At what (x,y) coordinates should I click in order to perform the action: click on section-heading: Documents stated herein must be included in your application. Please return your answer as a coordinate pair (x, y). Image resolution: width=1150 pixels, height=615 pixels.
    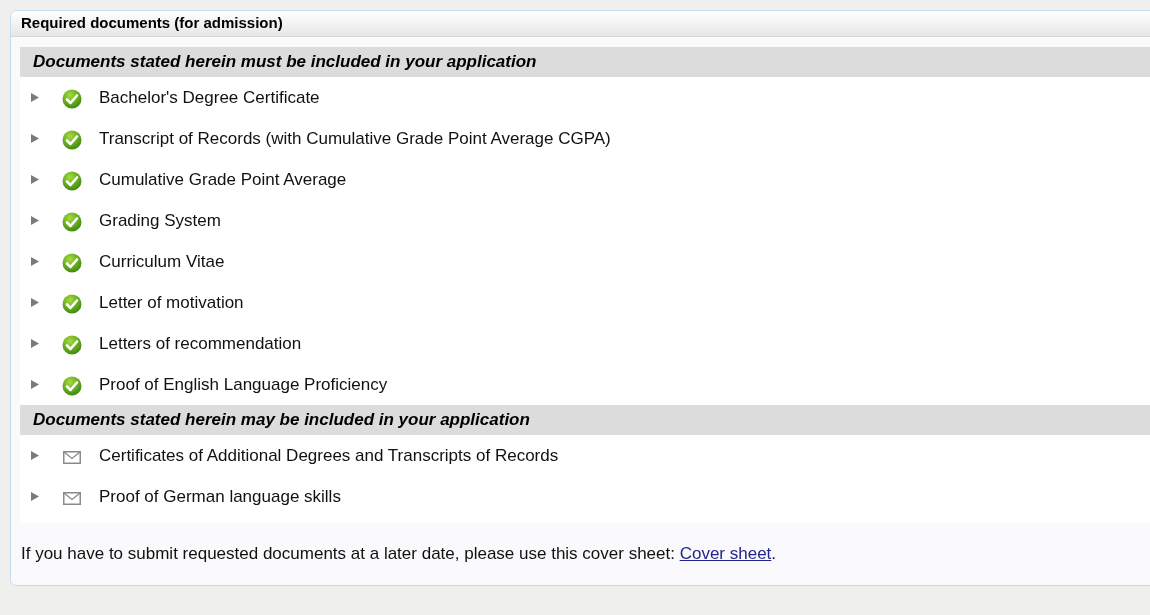
    Looking at the image, I should click on (585, 62).